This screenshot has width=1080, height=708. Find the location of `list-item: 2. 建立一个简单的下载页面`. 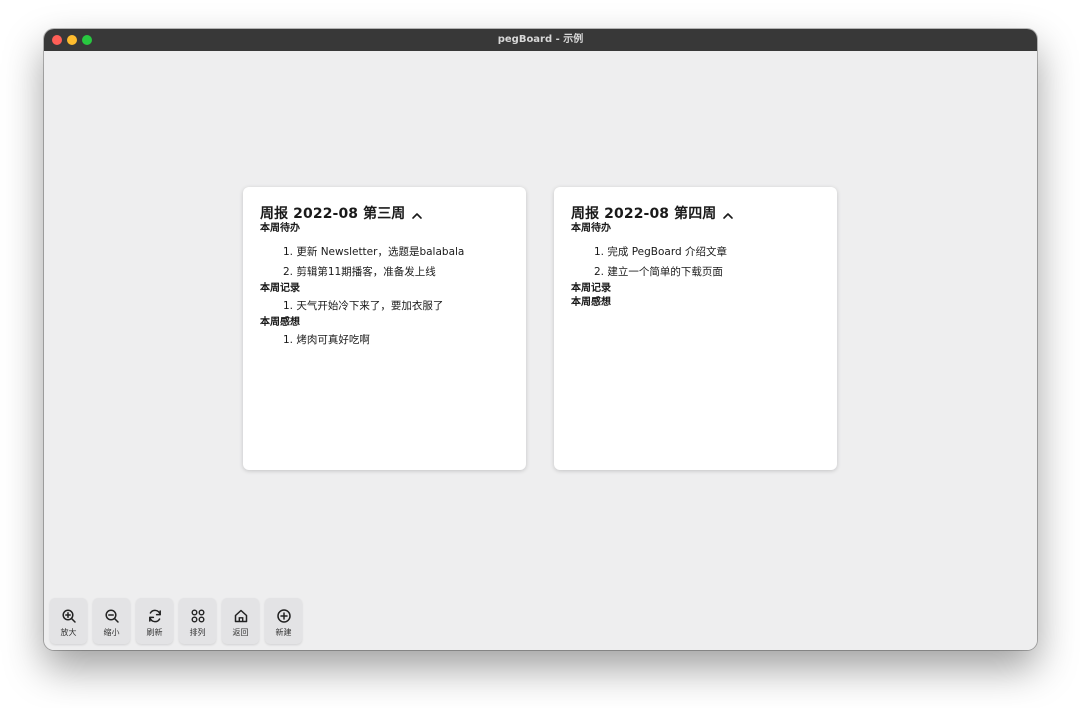

list-item: 2. 建立一个简单的下载页面 is located at coordinates (658, 272).